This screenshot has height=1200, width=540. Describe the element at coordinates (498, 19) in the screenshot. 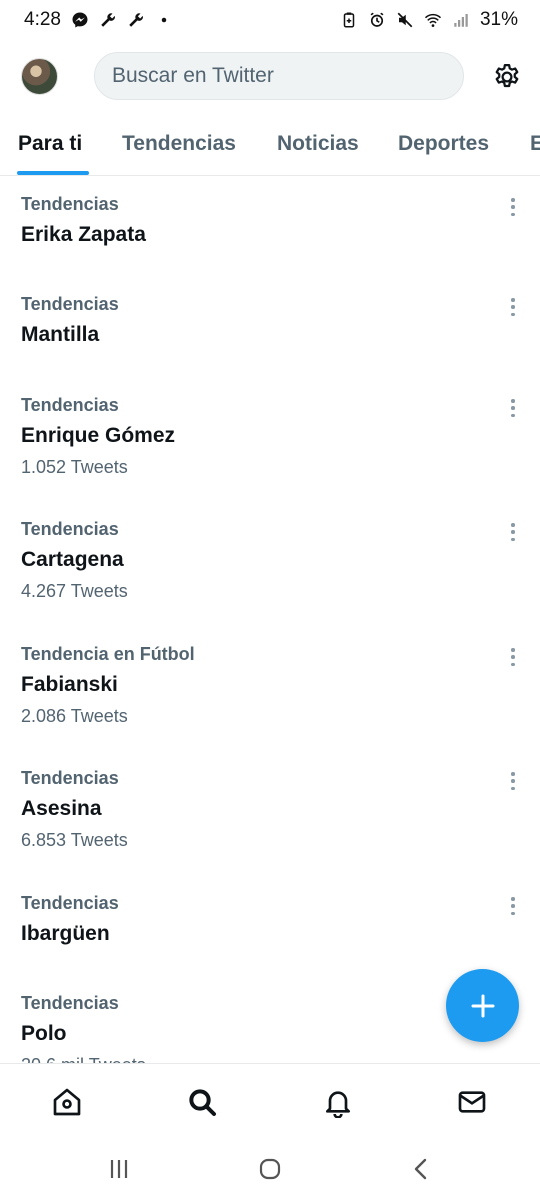

I see `battery-text: 31%` at that location.